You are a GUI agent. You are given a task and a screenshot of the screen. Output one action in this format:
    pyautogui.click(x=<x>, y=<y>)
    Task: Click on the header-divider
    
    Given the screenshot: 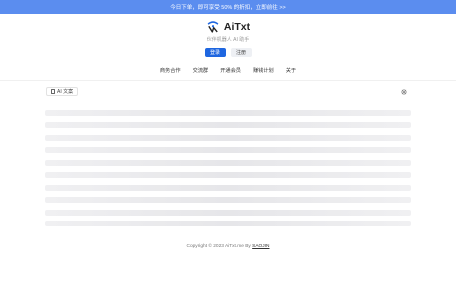 What is the action you would take?
    pyautogui.click(x=228, y=80)
    